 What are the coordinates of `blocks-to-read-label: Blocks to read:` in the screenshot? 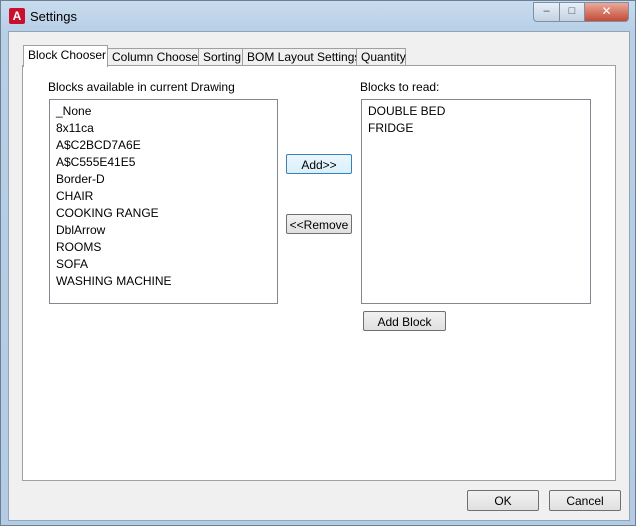 It's located at (400, 87).